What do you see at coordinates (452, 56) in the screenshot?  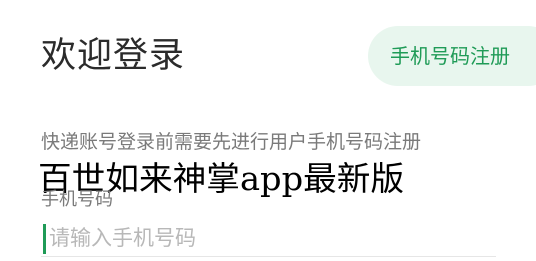 I see `phone-register-button: 手机号码注册` at bounding box center [452, 56].